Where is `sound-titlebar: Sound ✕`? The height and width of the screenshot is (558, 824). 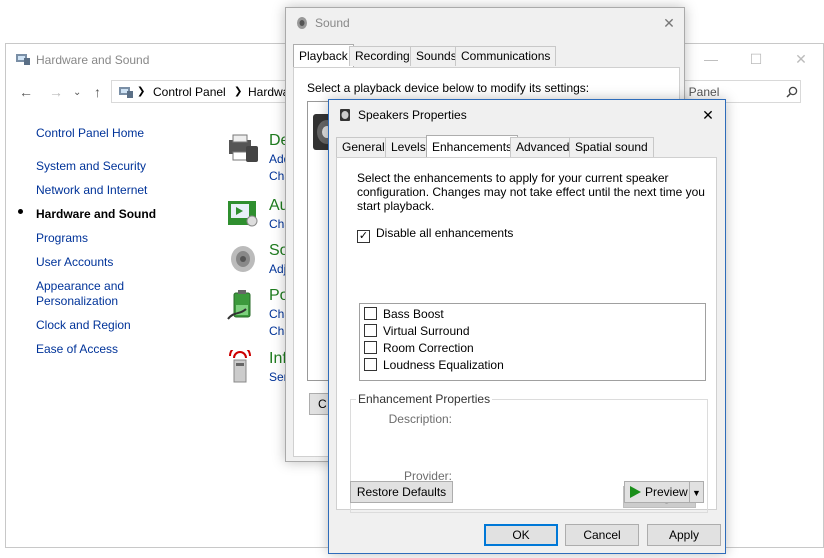 sound-titlebar: Sound ✕ is located at coordinates (485, 23).